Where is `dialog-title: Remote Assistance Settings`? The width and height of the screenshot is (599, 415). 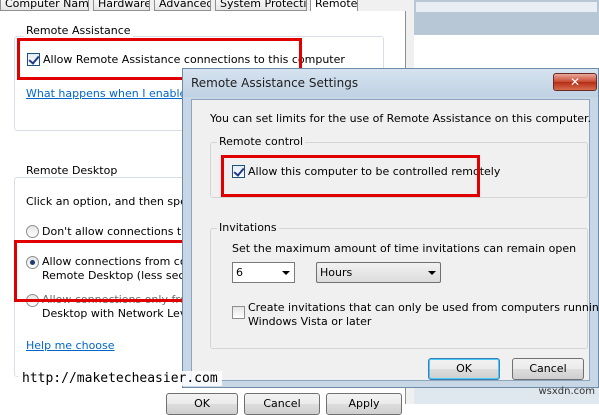 dialog-title: Remote Assistance Settings is located at coordinates (275, 83).